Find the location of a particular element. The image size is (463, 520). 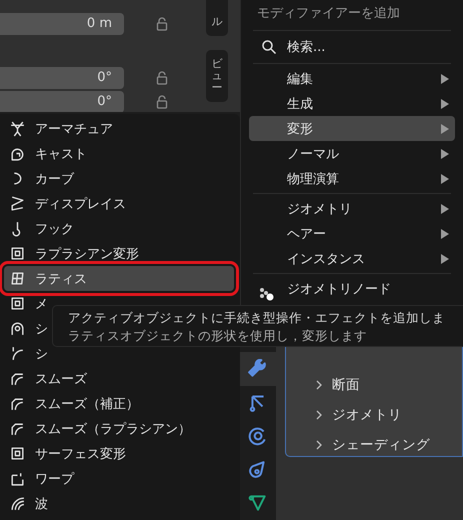

tooltip-text: アクティブオブジェクトに手続き型操作・エフェクトを追加しま is located at coordinates (257, 318).